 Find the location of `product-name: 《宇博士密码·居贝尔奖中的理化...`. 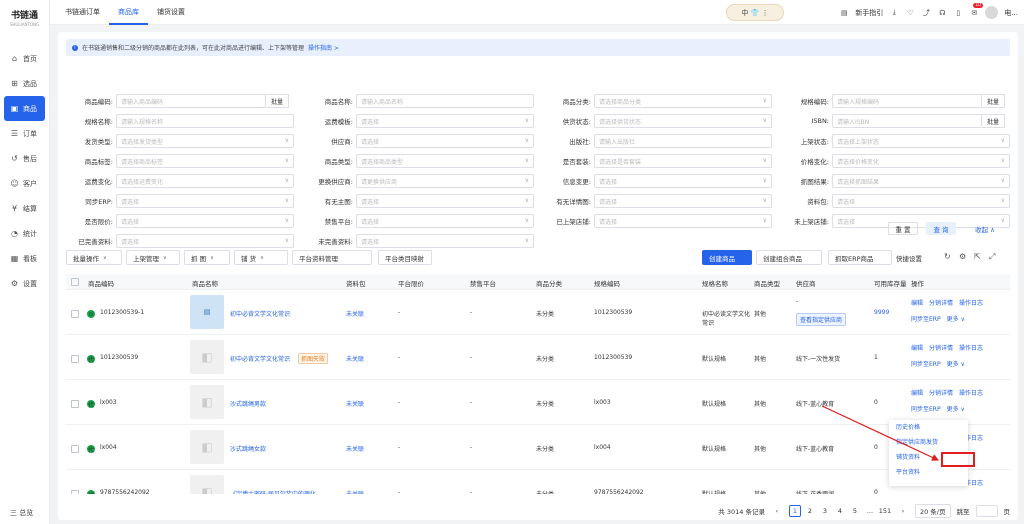

product-name: 《宇博士密码·居贝尔奖中的理化... is located at coordinates (276, 491).